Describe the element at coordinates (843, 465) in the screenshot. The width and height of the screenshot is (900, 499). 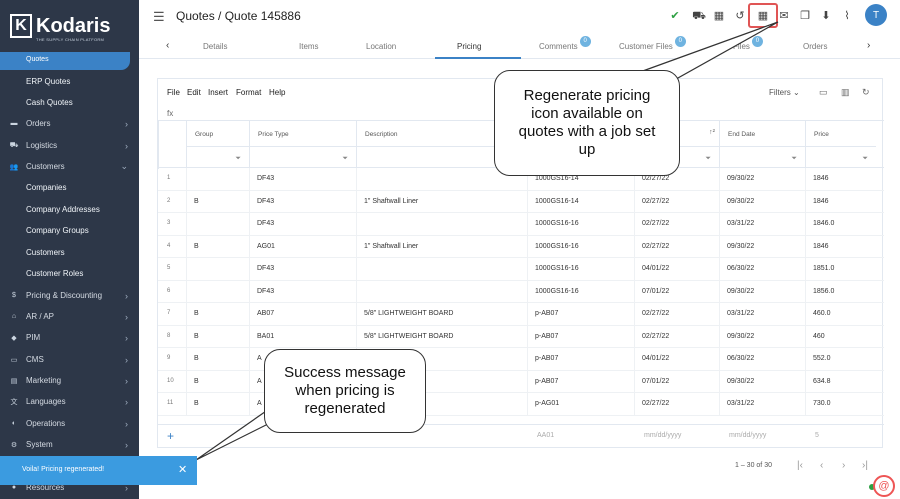
I see `next-page-icon: ›` at that location.